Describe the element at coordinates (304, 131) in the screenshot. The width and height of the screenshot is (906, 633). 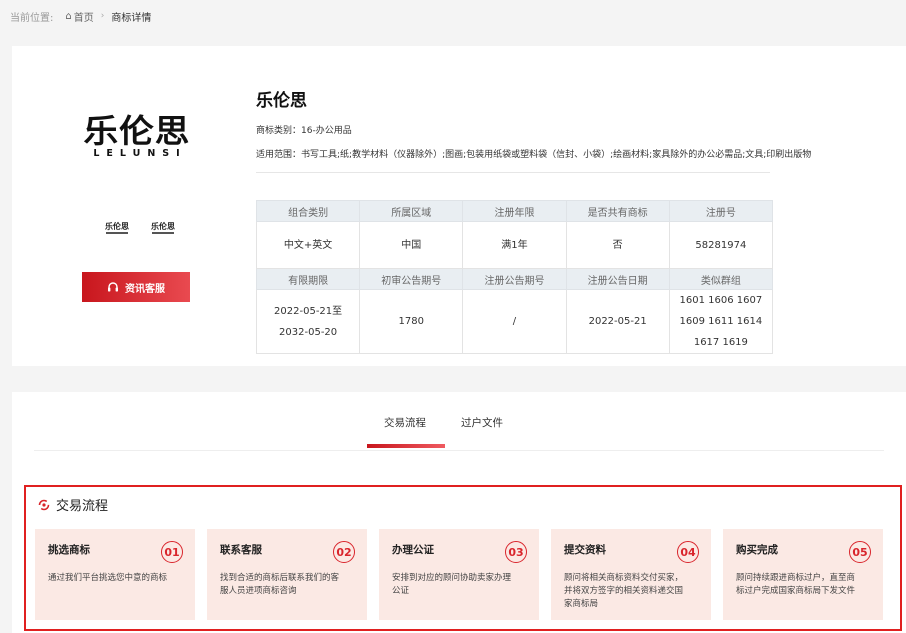
I see `trademark-category: 商标类别：16-办公用品` at that location.